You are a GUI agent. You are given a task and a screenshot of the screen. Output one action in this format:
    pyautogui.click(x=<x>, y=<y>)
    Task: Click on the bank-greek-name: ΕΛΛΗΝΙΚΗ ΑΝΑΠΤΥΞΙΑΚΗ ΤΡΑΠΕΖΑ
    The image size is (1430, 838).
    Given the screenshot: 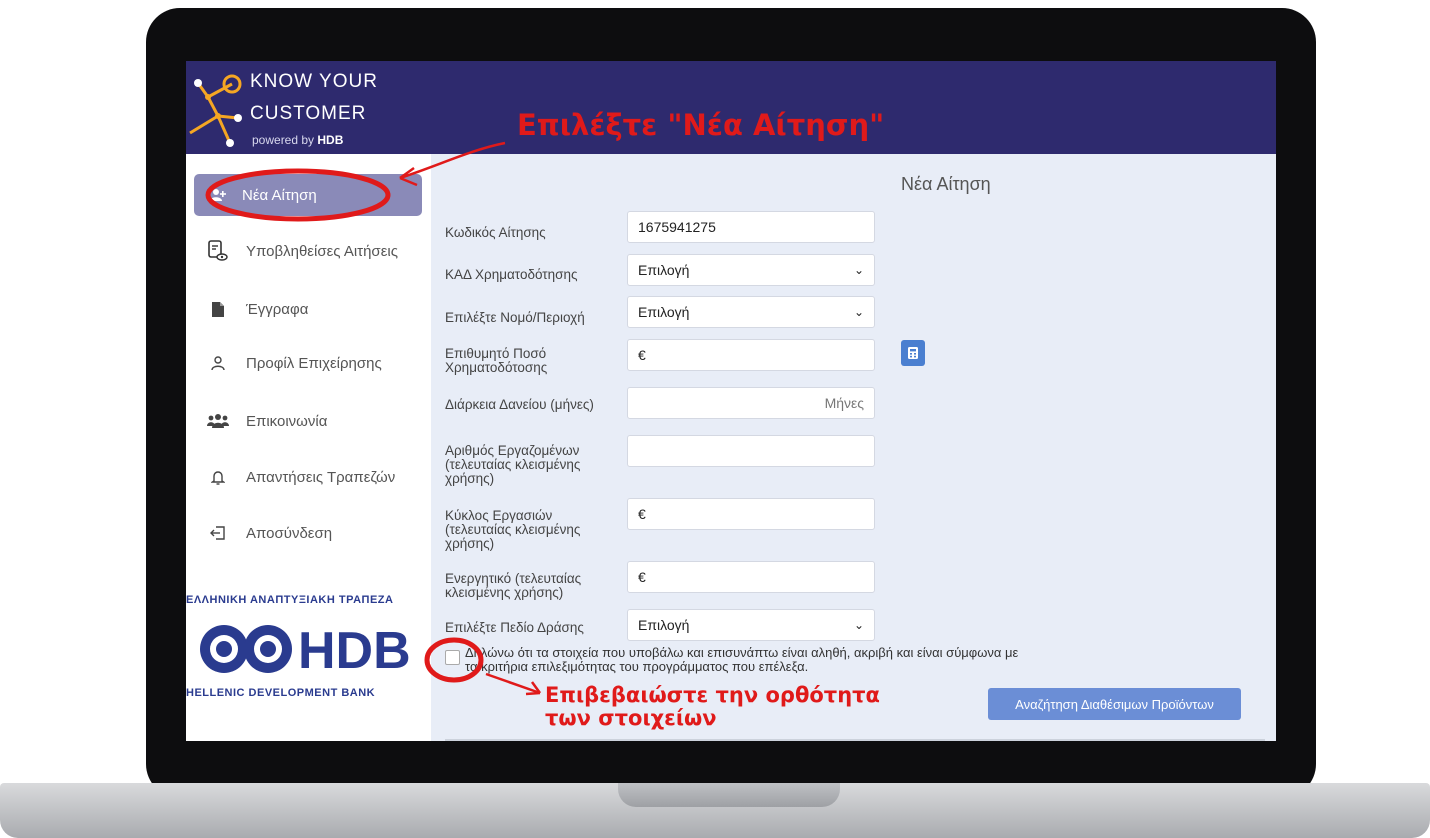 What is the action you would take?
    pyautogui.click(x=290, y=600)
    